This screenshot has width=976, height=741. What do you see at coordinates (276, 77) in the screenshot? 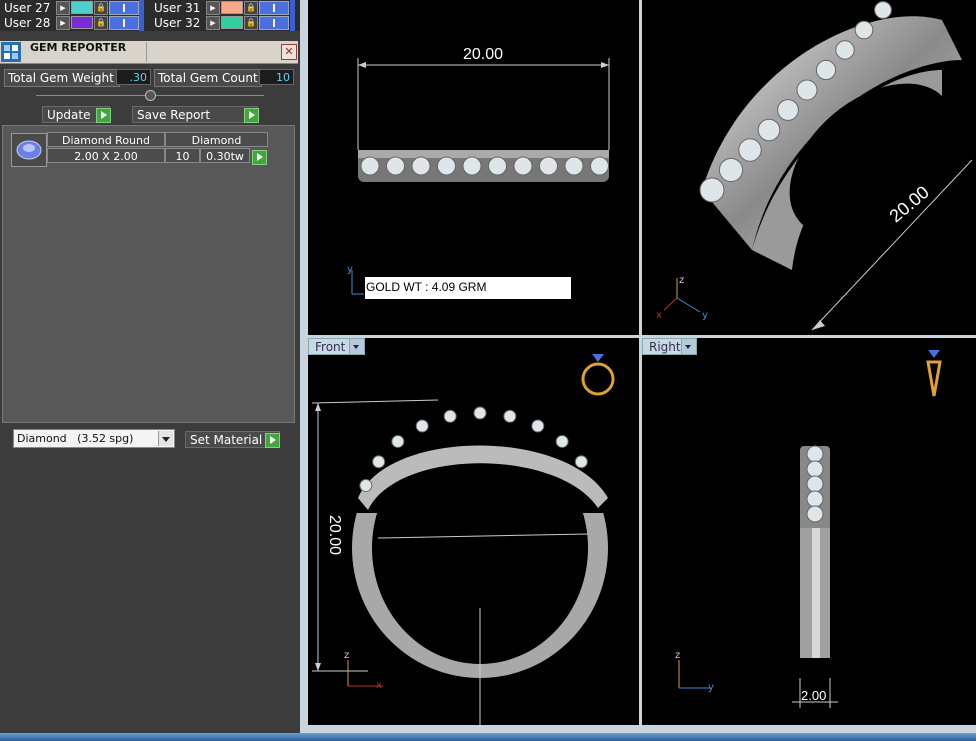
I see `total-gem-count-value: 10` at bounding box center [276, 77].